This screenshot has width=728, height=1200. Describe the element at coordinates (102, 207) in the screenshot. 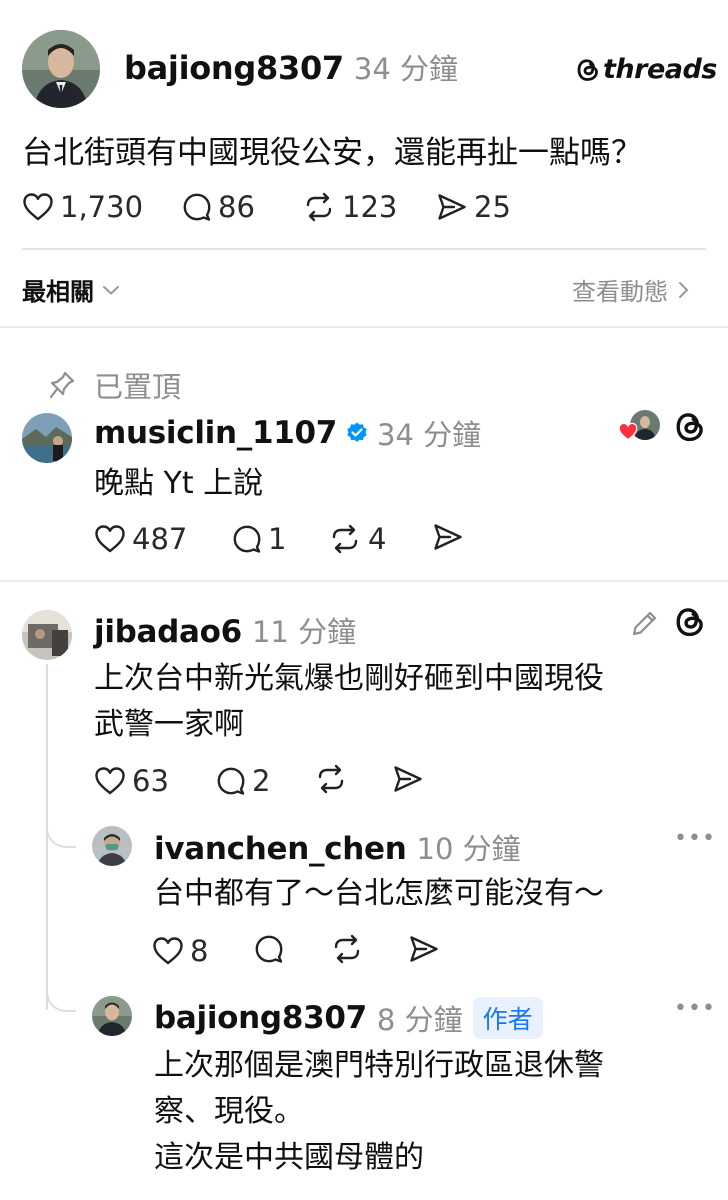

I see `like-count: 1,730` at that location.